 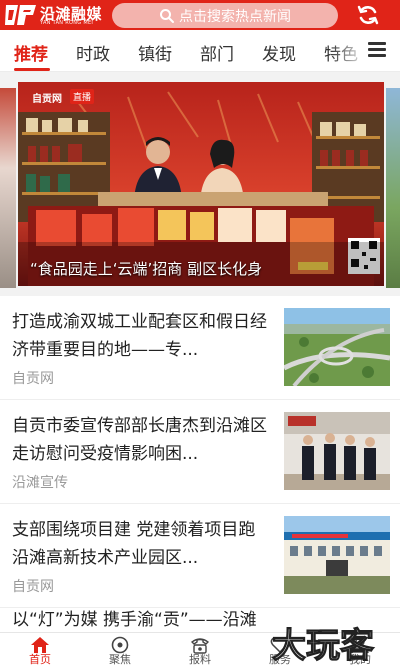 What do you see at coordinates (147, 620) in the screenshot?
I see `news-title: 以“灯”为媒 携手渝“贡”——沿滩` at bounding box center [147, 620].